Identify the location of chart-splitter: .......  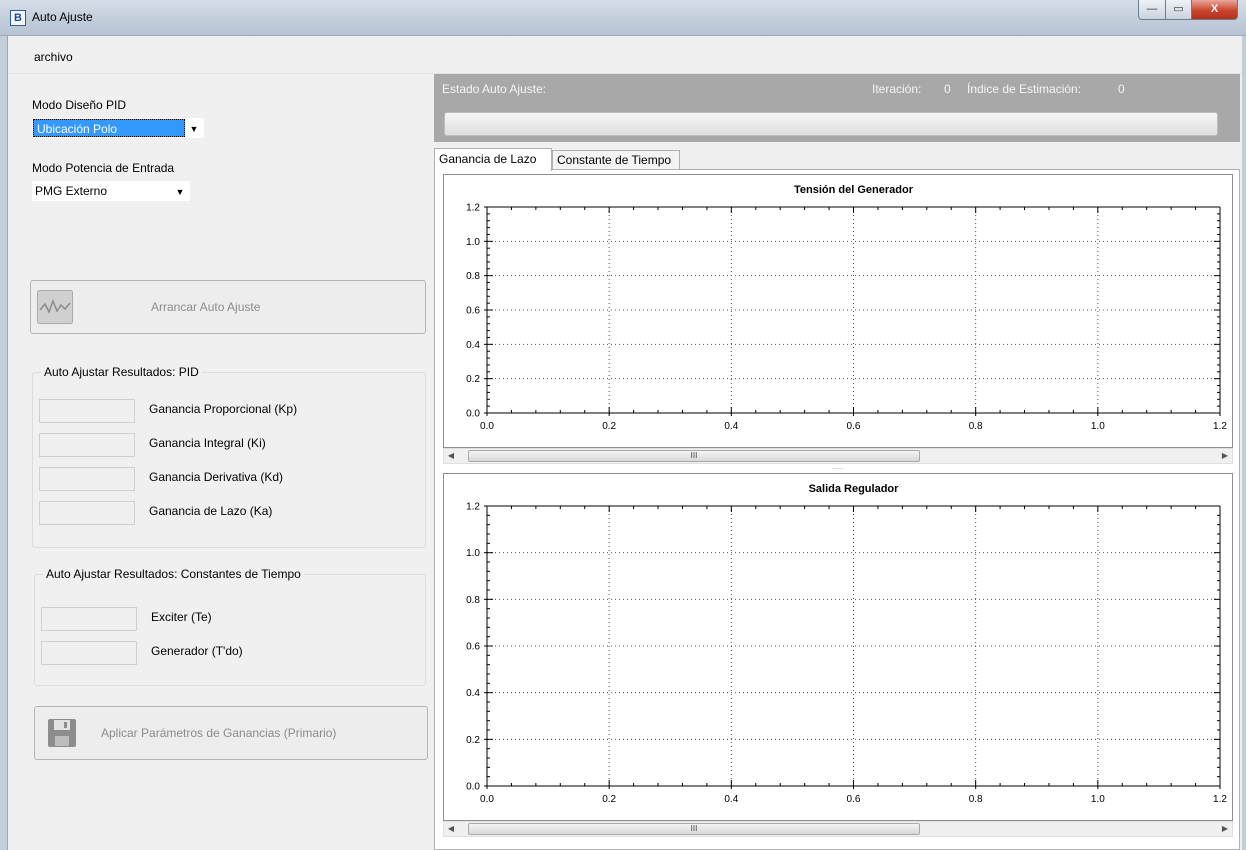
(838, 468).